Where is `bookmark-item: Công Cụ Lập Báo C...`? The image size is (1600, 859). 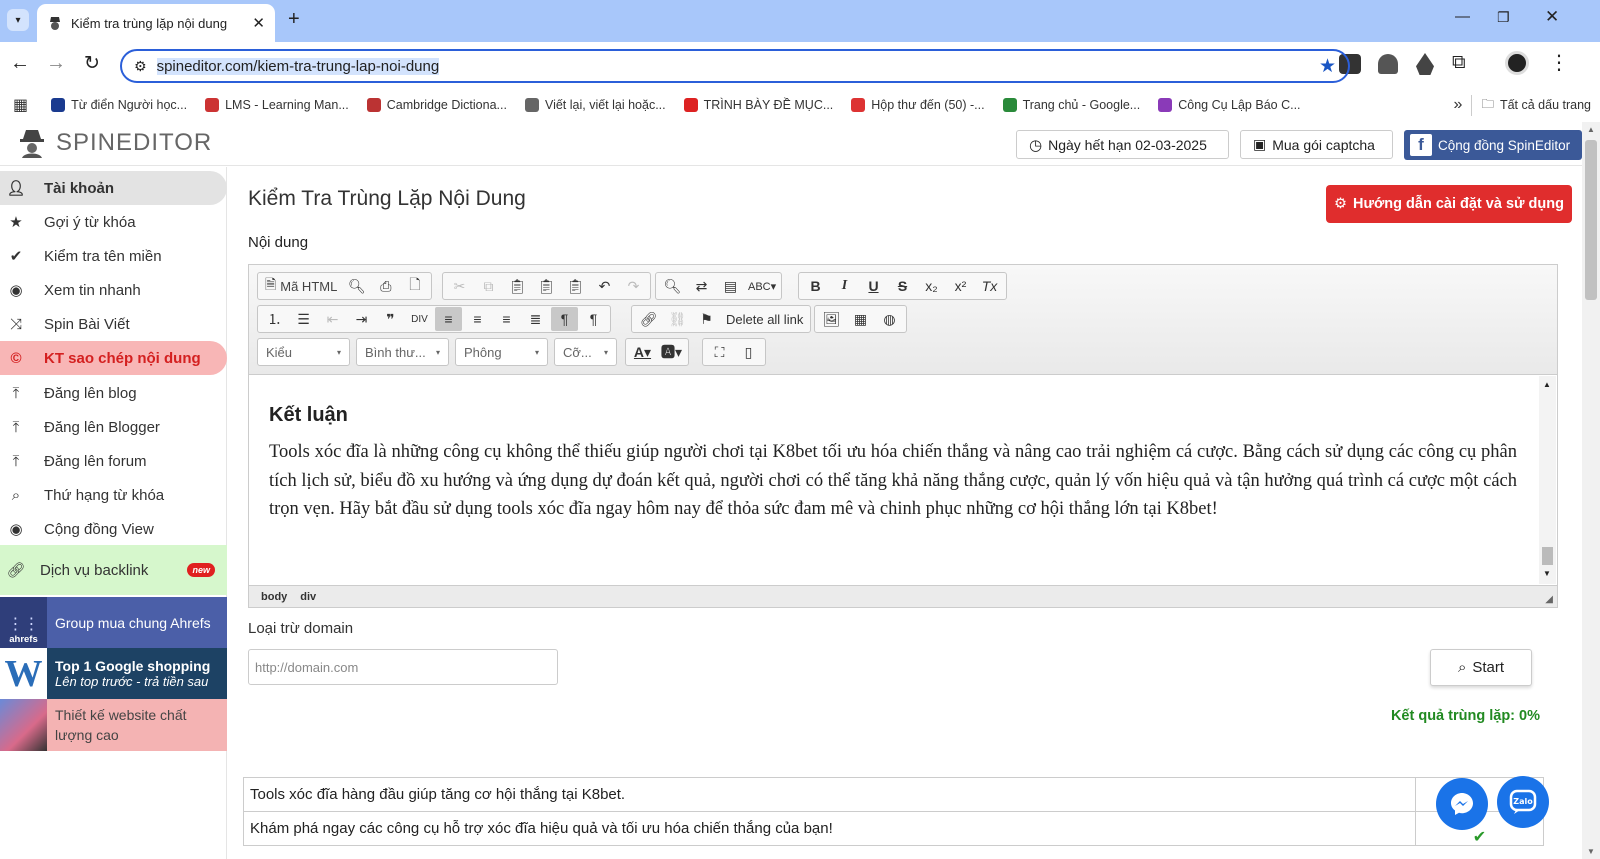 bookmark-item: Công Cụ Lập Báo C... is located at coordinates (1229, 105).